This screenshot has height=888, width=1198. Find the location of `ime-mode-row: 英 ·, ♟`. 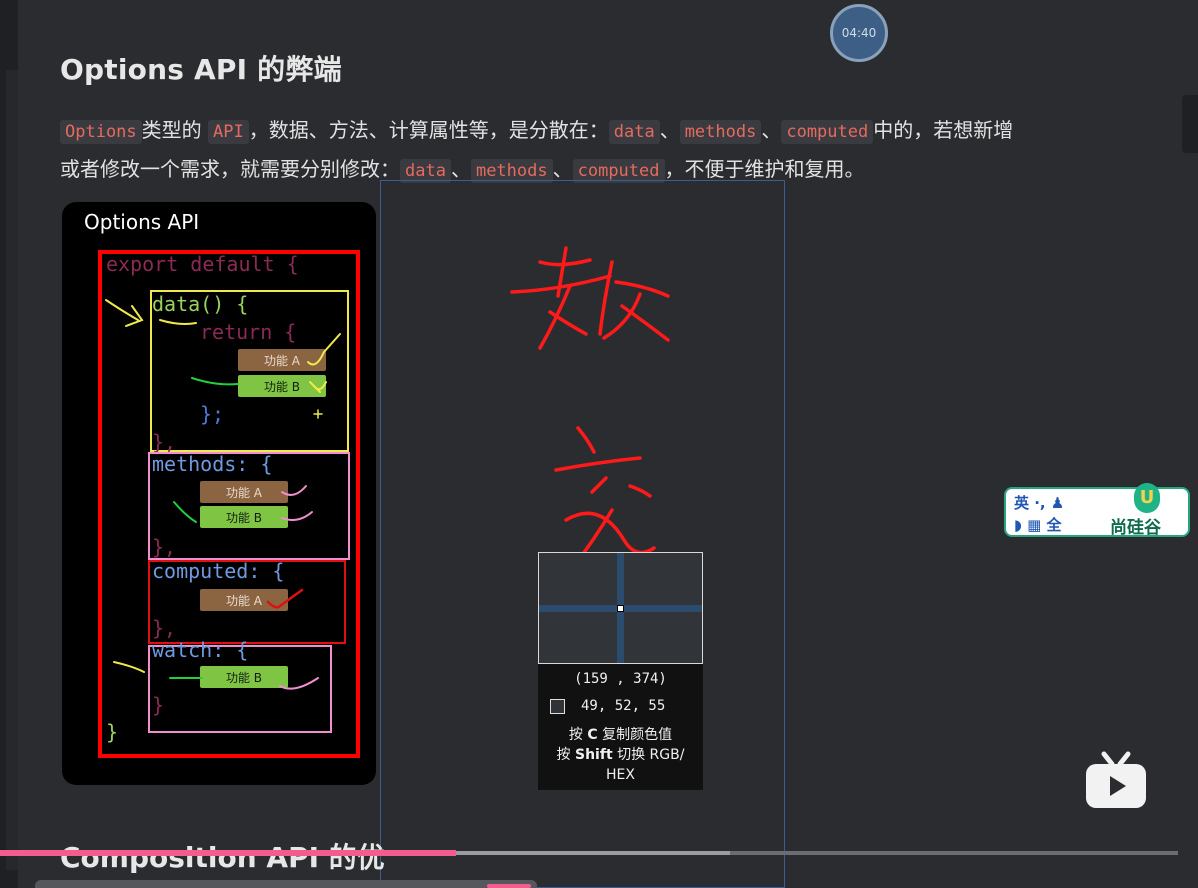

ime-mode-row: 英 ·, ♟ is located at coordinates (1039, 502).